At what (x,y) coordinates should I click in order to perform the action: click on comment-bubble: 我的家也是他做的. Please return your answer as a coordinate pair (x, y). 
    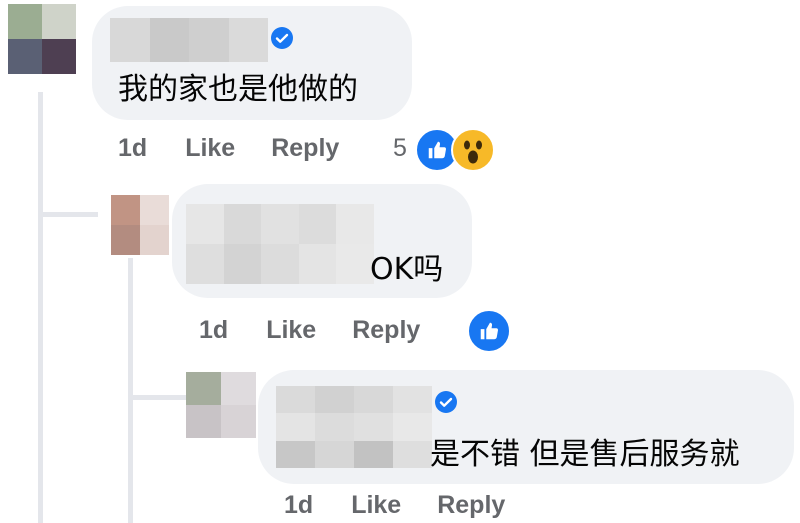
    Looking at the image, I should click on (252, 63).